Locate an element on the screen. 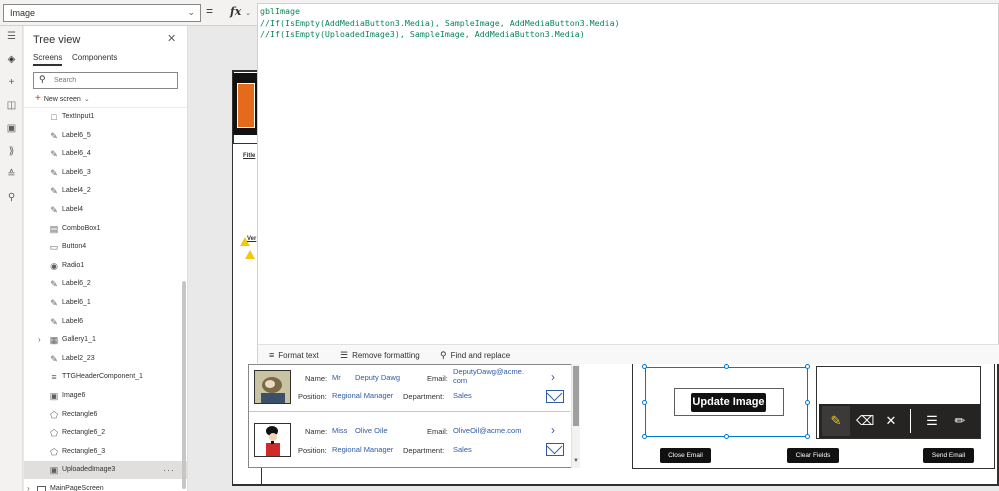  tree-item: ◉ Radio1 is located at coordinates (105, 266).